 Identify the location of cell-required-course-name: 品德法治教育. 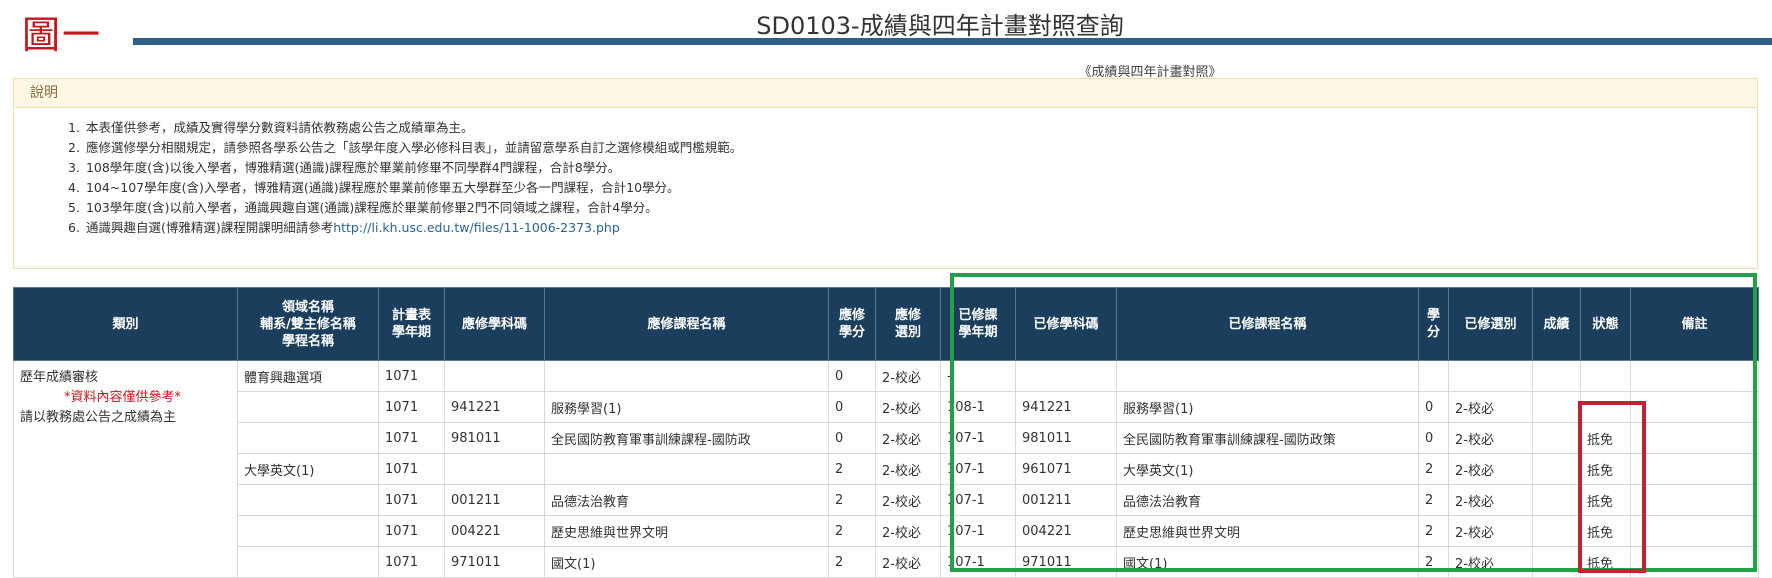
(686, 500).